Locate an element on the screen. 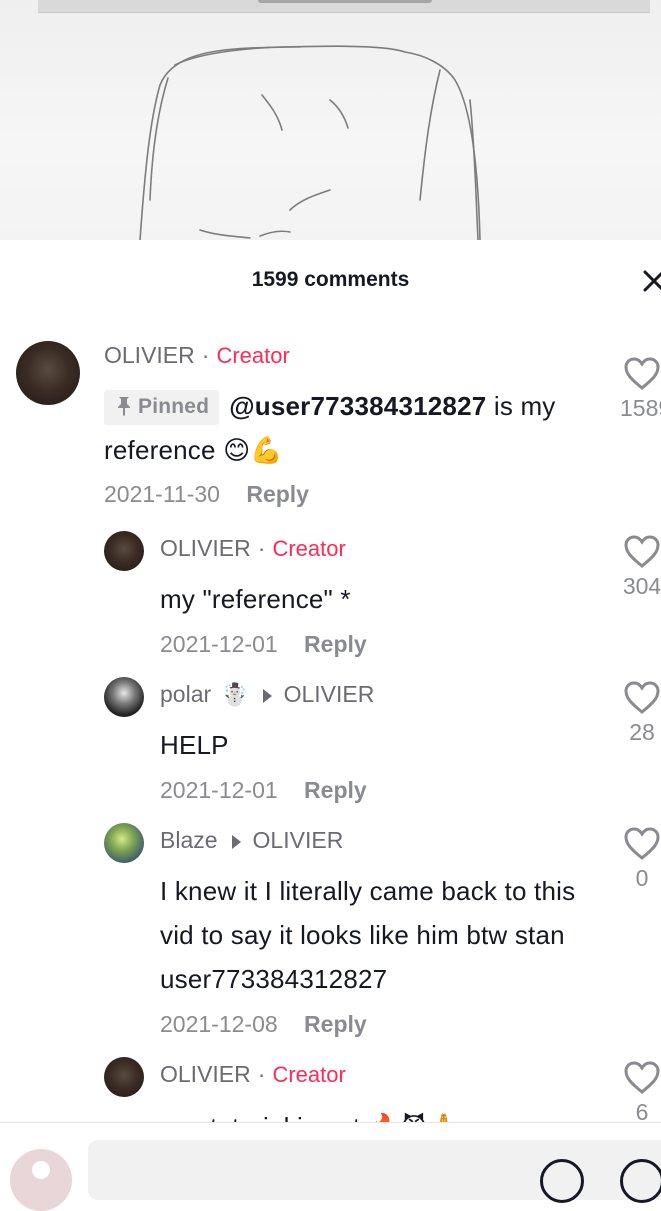 The height and width of the screenshot is (1211, 661). like-count: 0 is located at coordinates (642, 878).